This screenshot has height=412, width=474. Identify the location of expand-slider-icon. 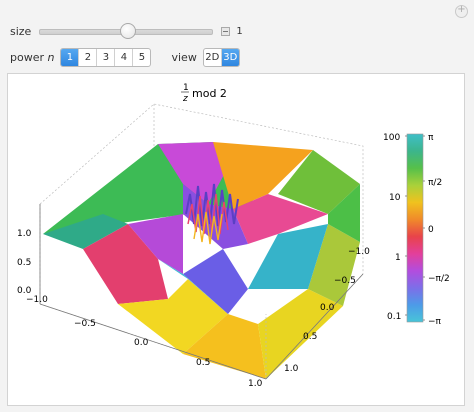
(226, 31).